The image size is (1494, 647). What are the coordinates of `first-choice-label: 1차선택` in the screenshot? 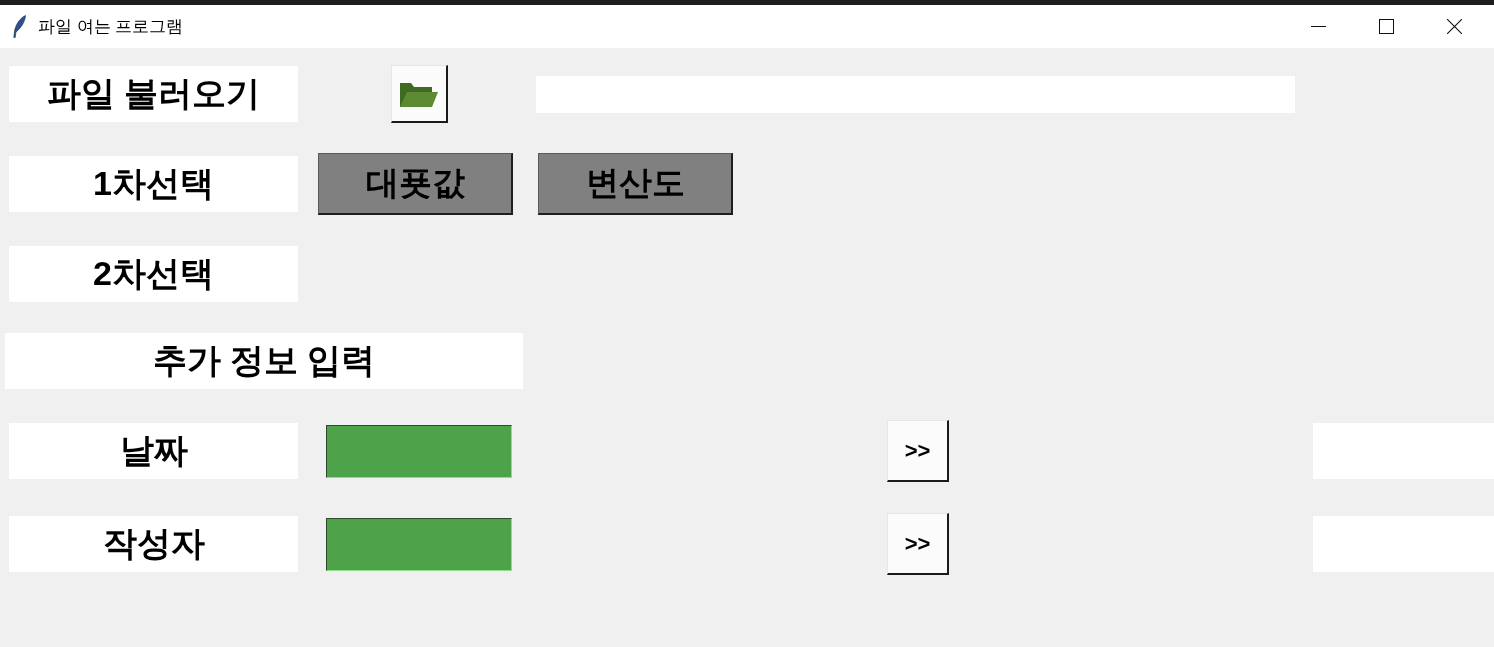 It's located at (153, 184).